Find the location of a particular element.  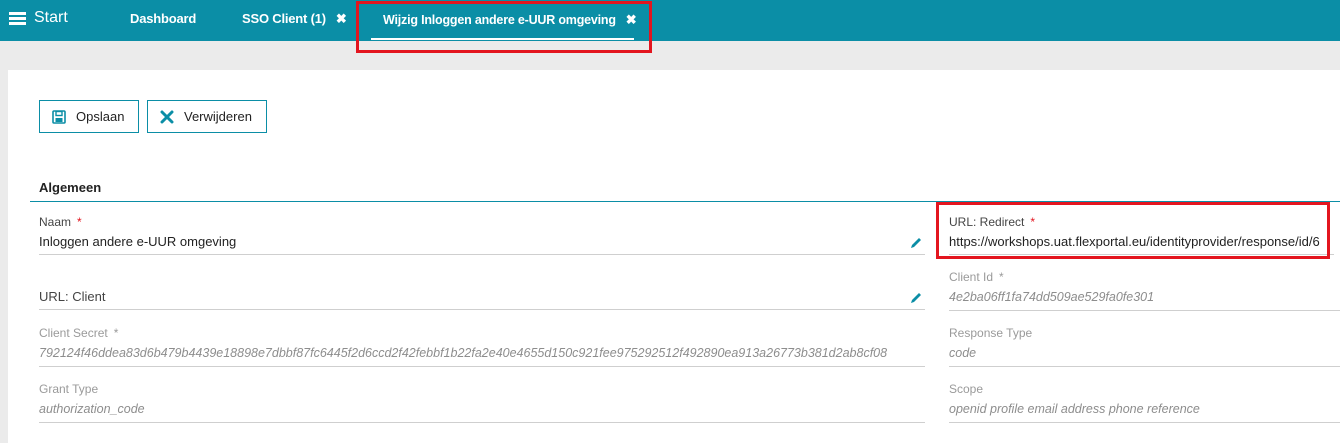

highlight-box-tab is located at coordinates (504, 27).